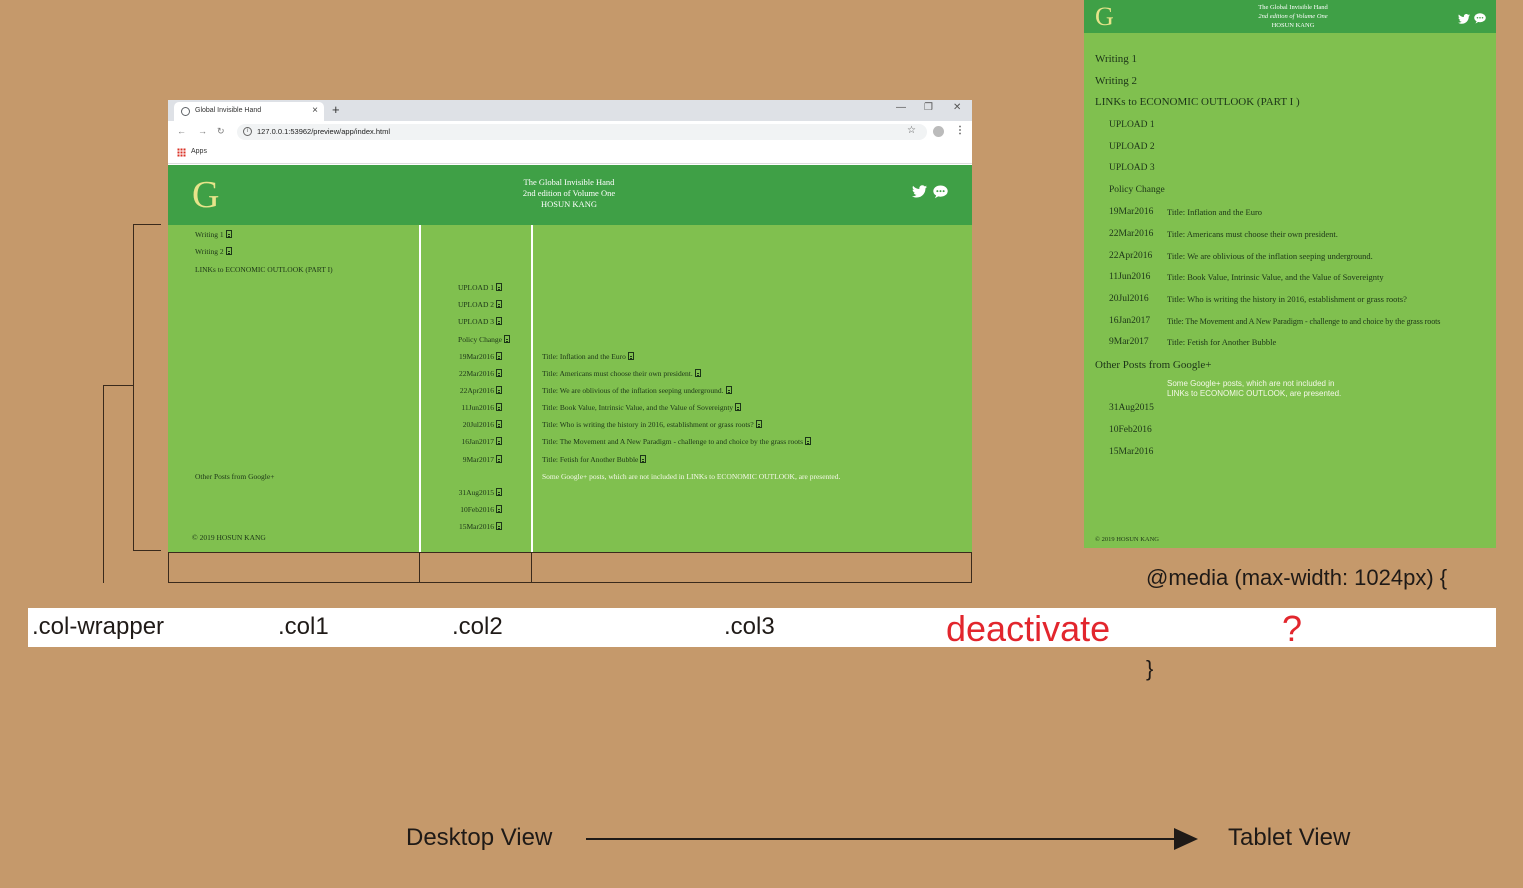 This screenshot has height=888, width=1523. I want to click on tablet-date: 16Jan2017, so click(1129, 321).